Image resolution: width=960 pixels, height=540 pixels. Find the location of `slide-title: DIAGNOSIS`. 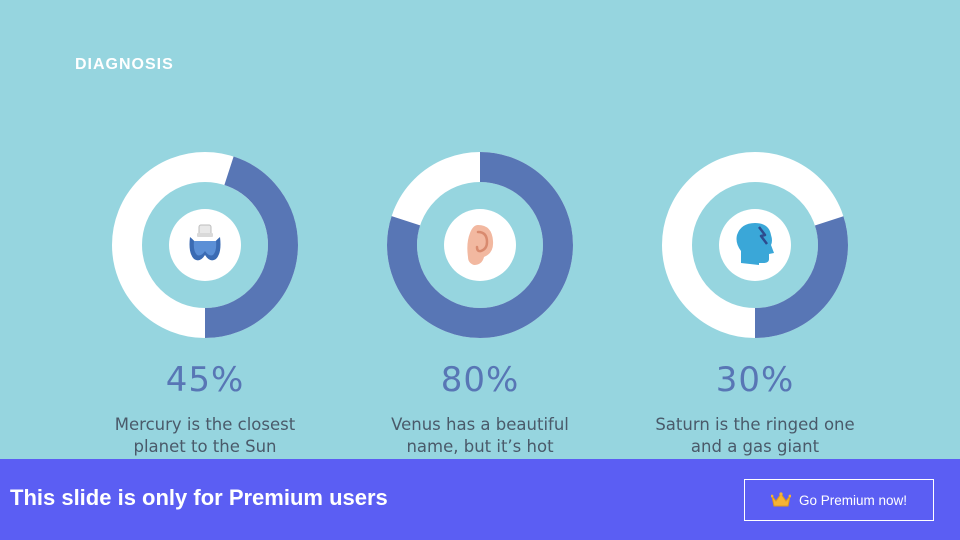

slide-title: DIAGNOSIS is located at coordinates (124, 64).